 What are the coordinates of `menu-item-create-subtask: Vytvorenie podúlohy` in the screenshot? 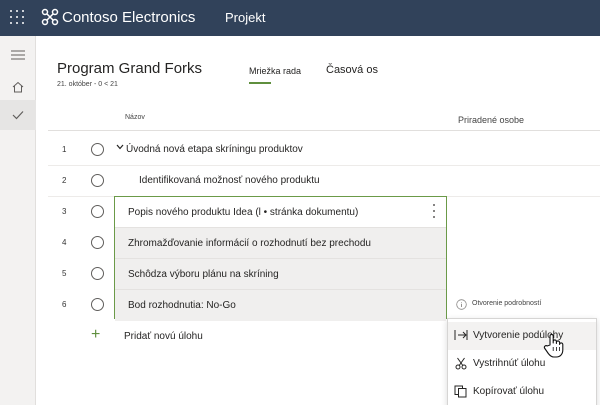 It's located at (522, 336).